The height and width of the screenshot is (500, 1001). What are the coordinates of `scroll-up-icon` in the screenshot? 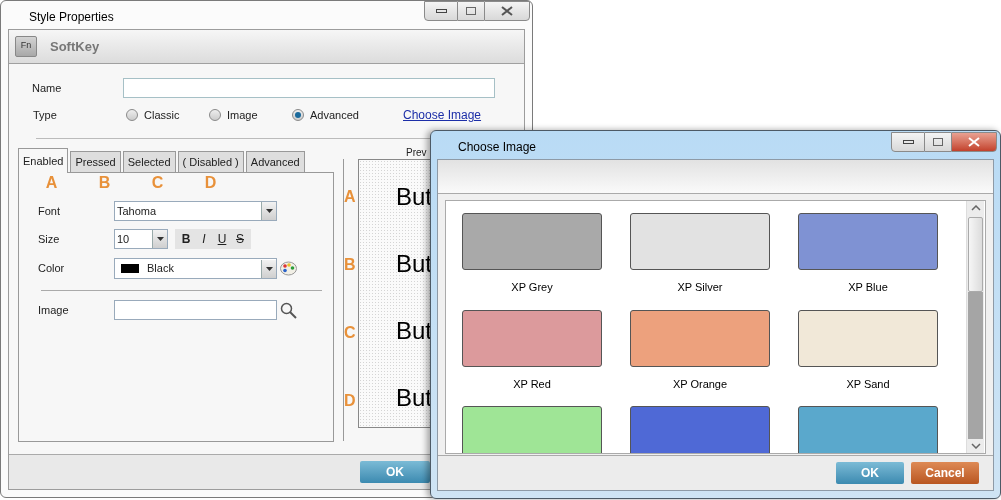 It's located at (975, 208).